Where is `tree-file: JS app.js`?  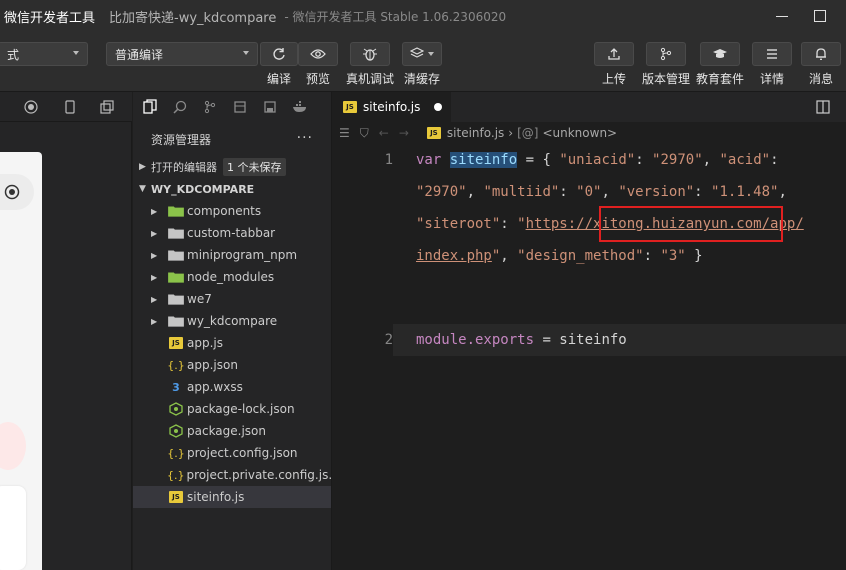 tree-file: JS app.js is located at coordinates (232, 343).